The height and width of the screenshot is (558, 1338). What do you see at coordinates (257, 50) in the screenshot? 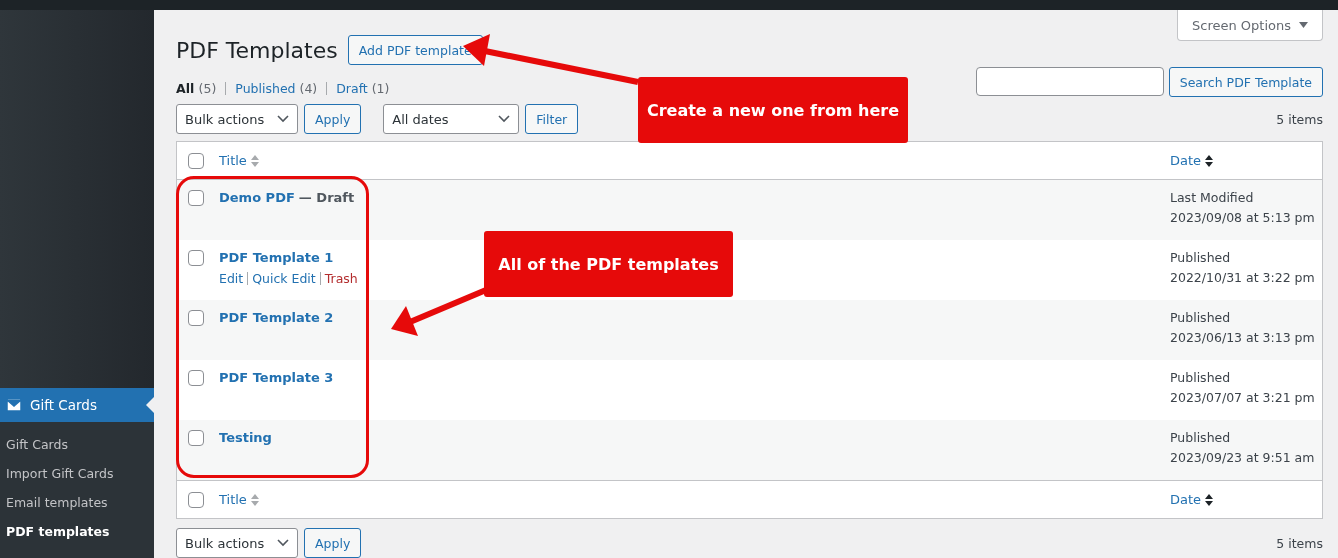
I see `page-title: PDF Templates` at bounding box center [257, 50].